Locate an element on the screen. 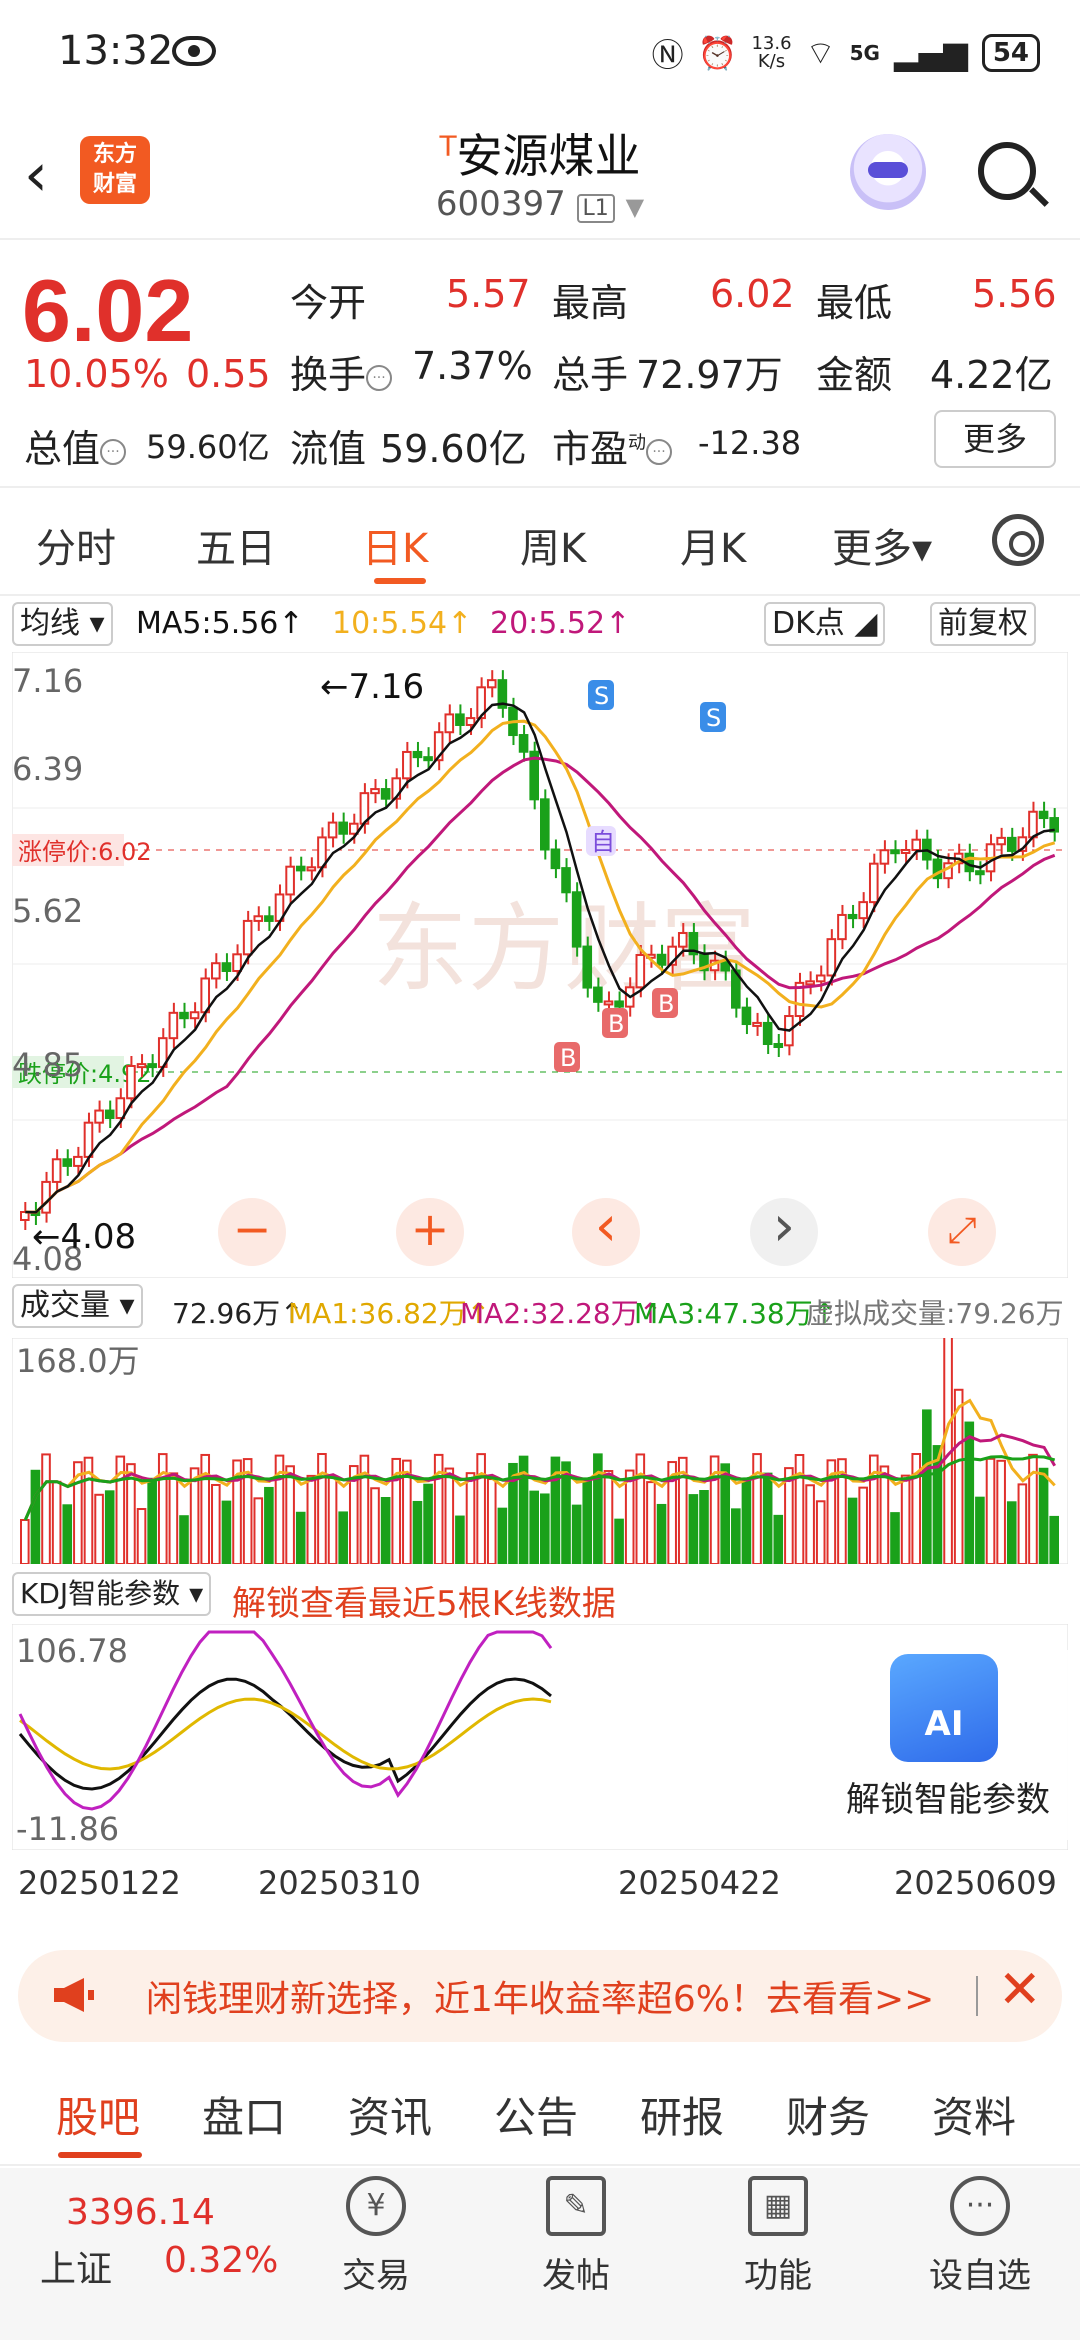  kdj-unlock-text: 解锁查看最近5根K线数据 is located at coordinates (424, 1600).